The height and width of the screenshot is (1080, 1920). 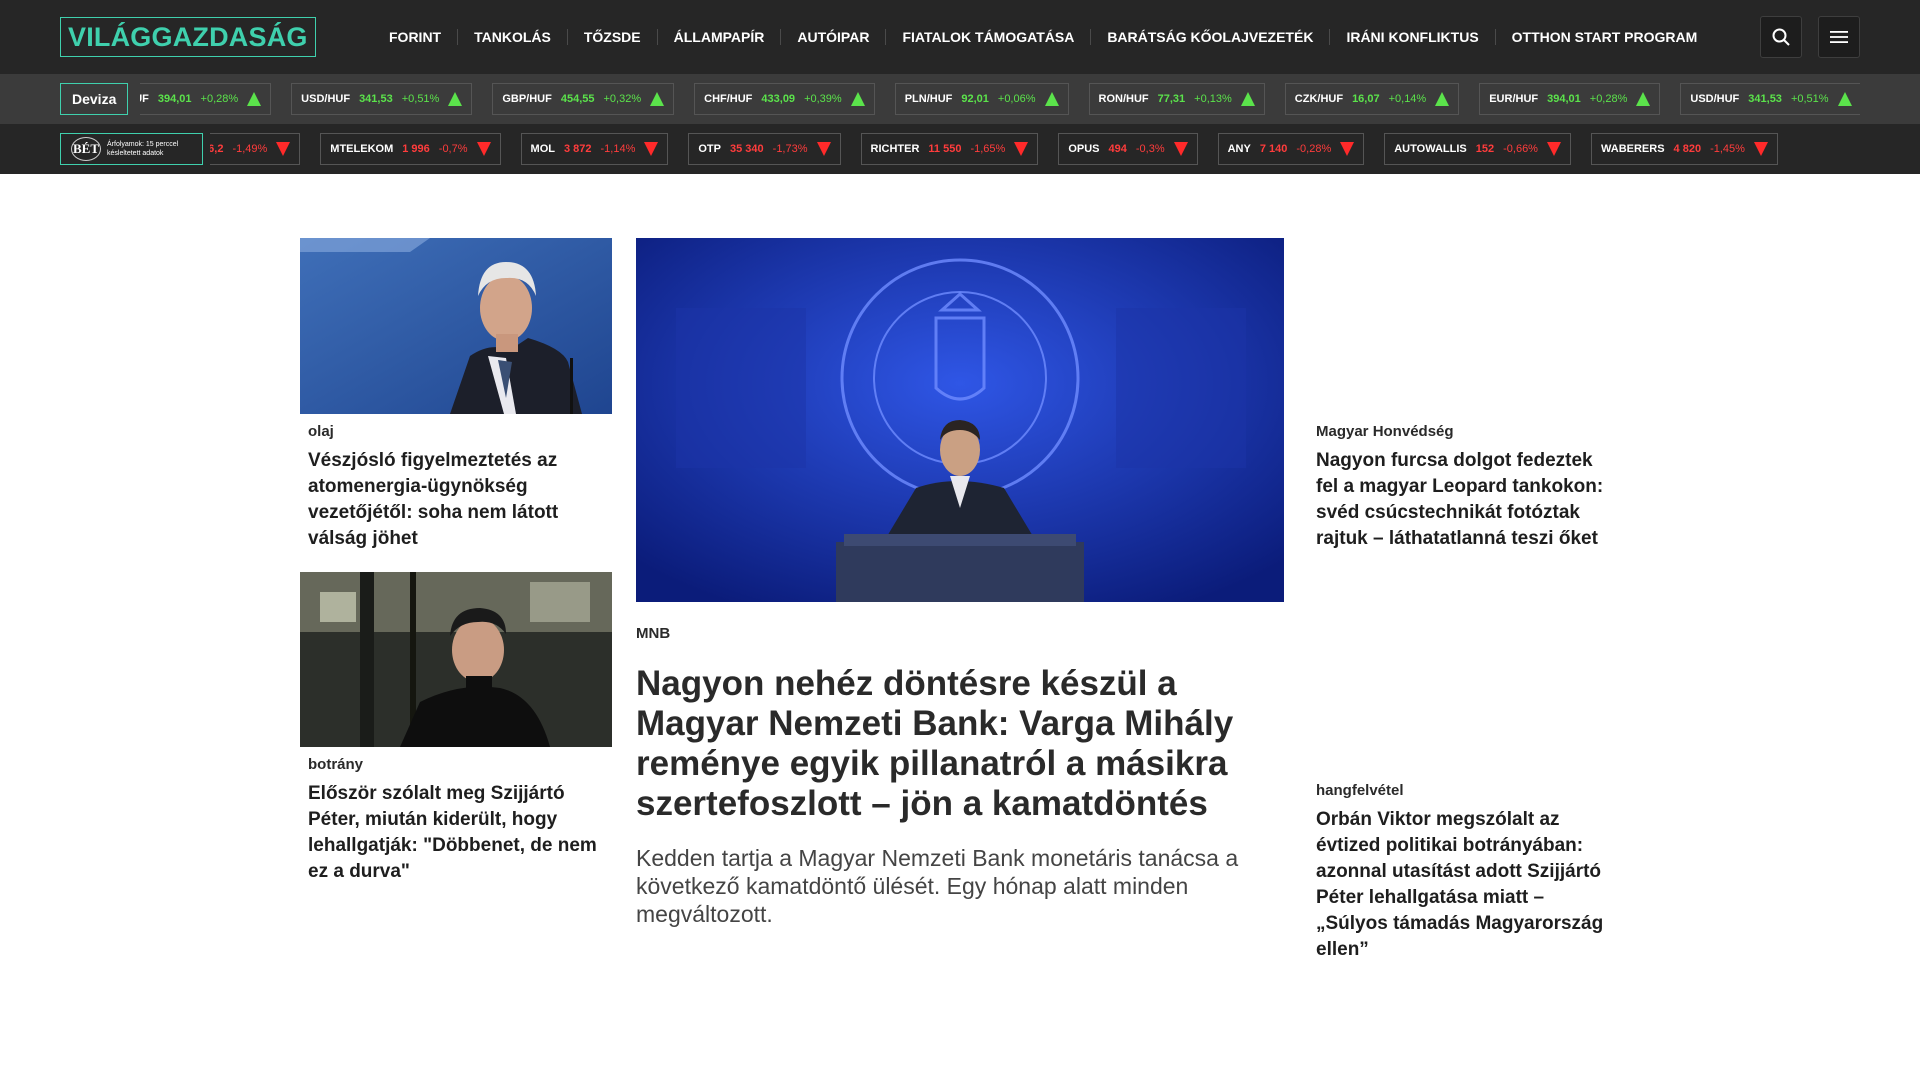 What do you see at coordinates (416, 149) in the screenshot?
I see `ticker-price: 1 996` at bounding box center [416, 149].